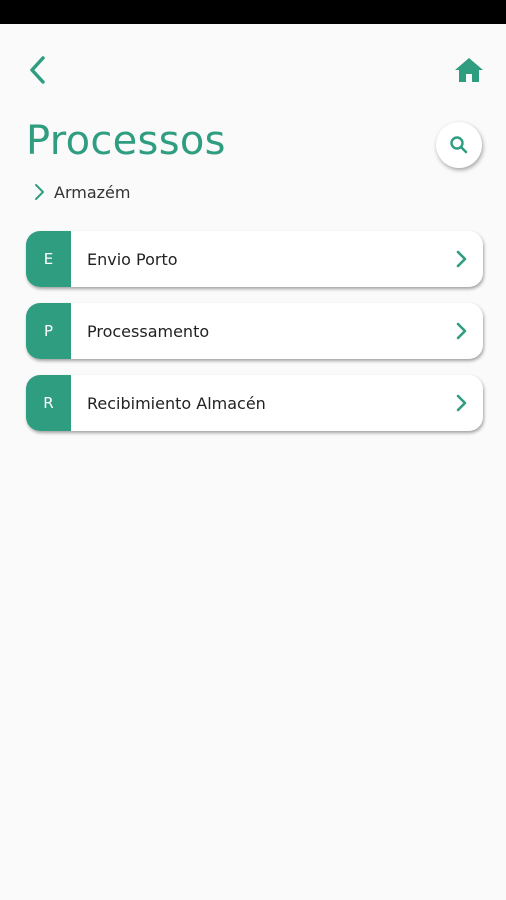  I want to click on chevron-left-icon, so click(37, 70).